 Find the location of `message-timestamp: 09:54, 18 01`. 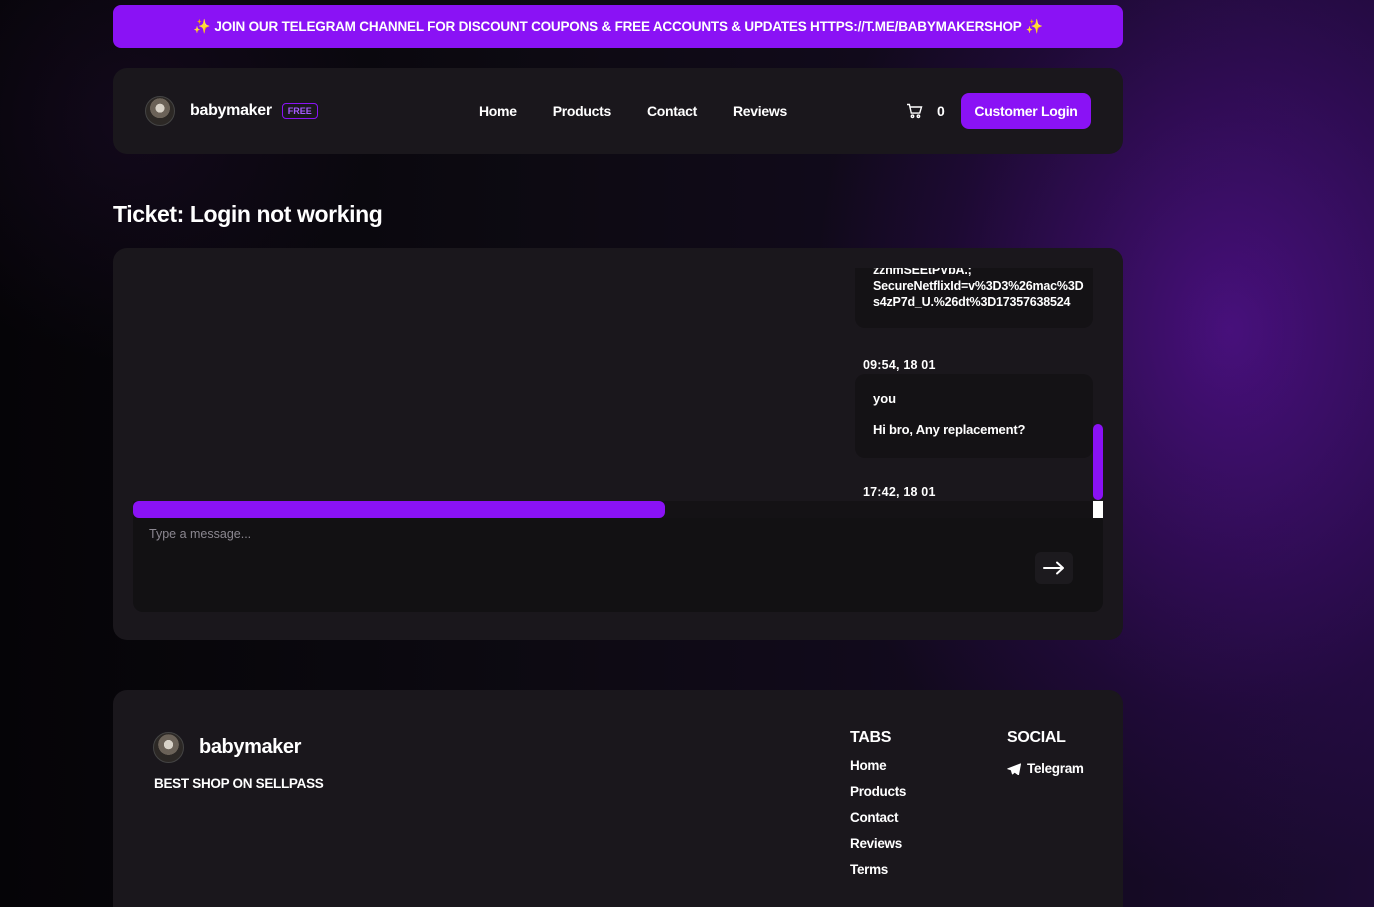

message-timestamp: 09:54, 18 01 is located at coordinates (899, 365).